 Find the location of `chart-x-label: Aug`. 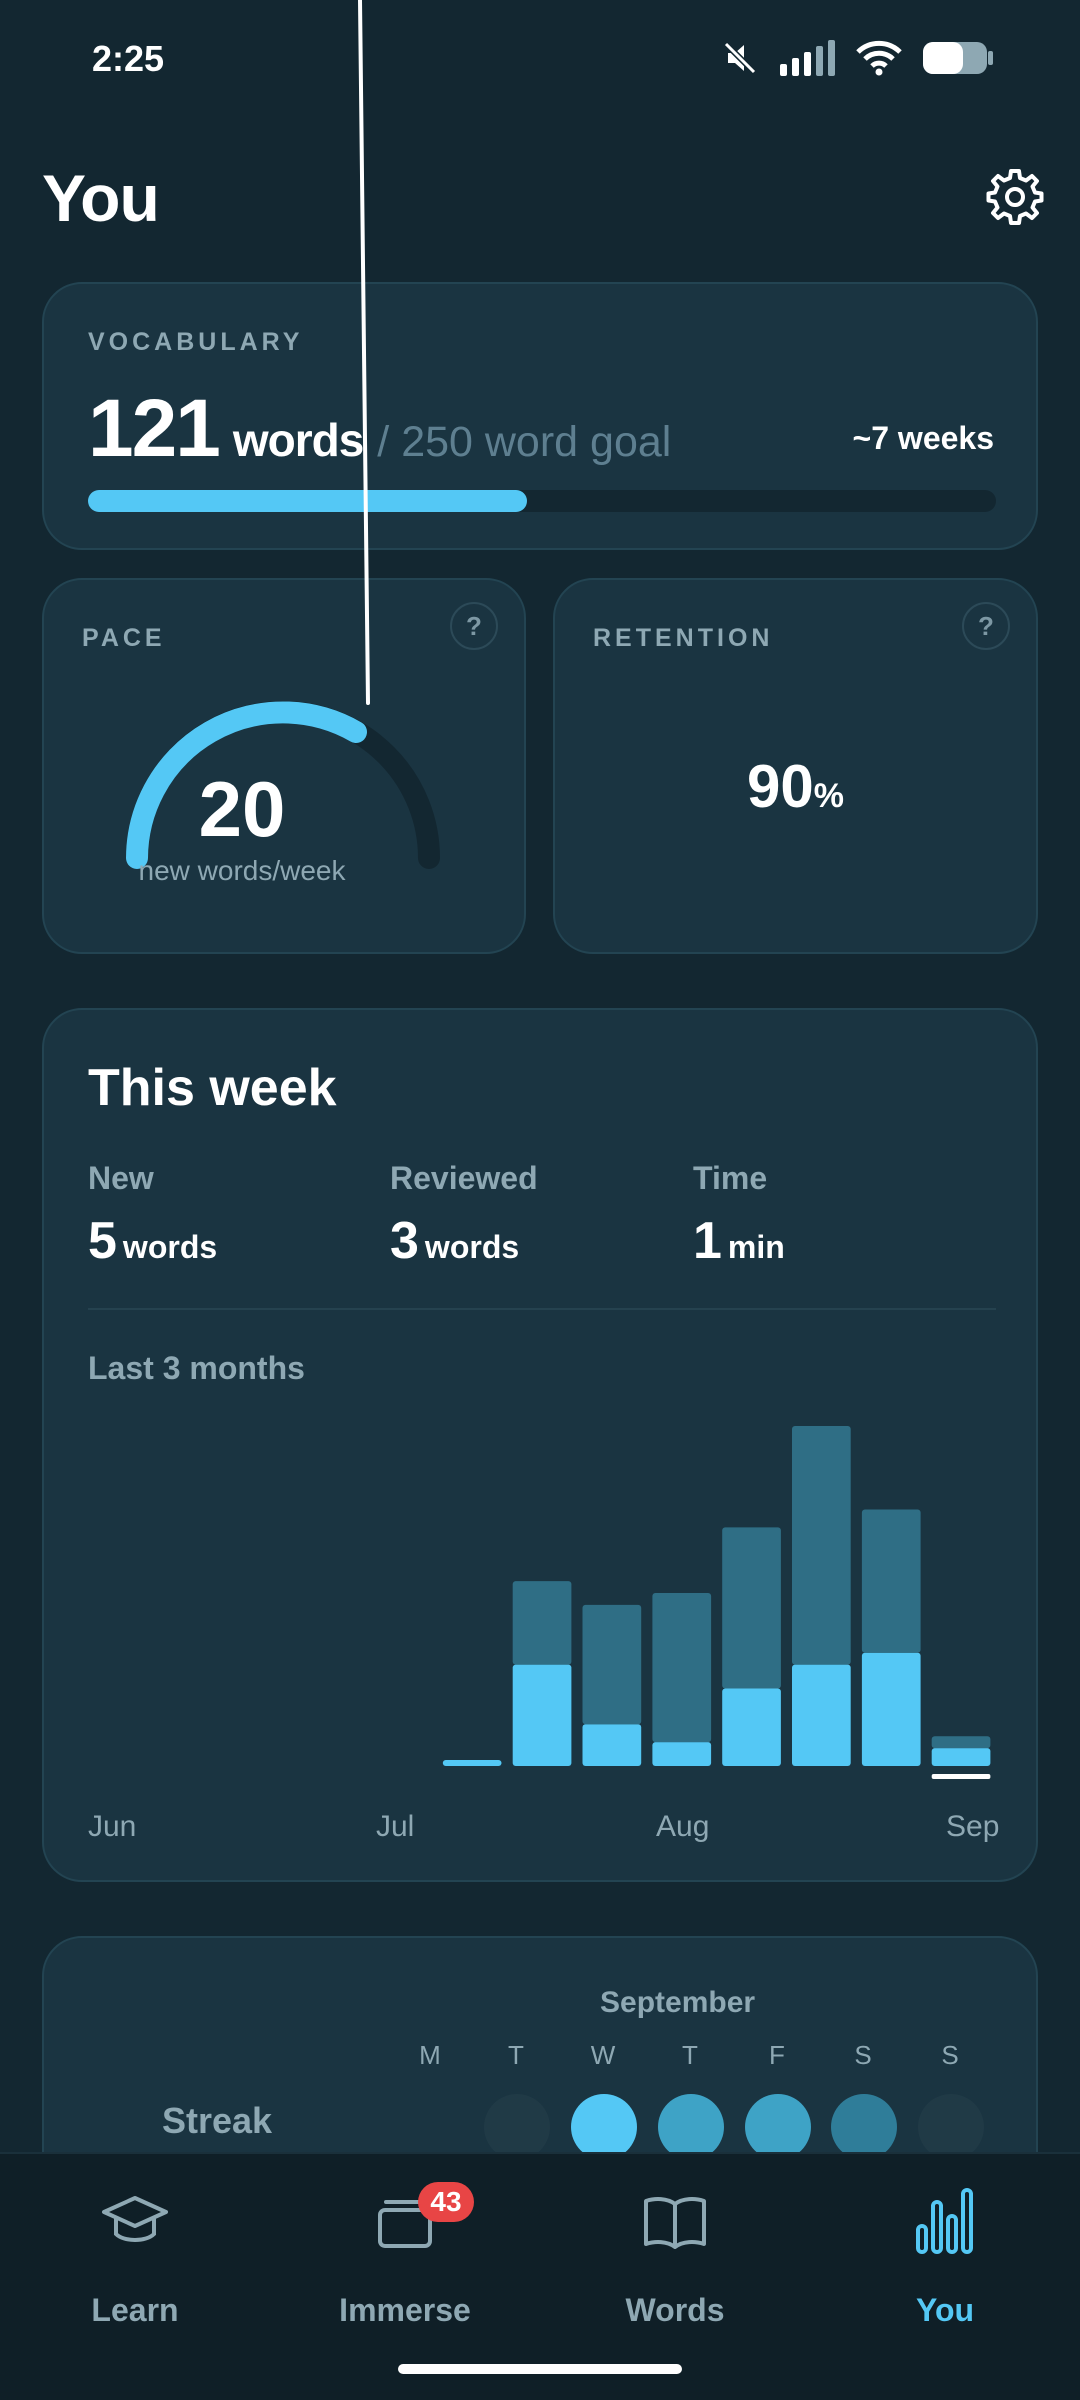

chart-x-label: Aug is located at coordinates (683, 1826).